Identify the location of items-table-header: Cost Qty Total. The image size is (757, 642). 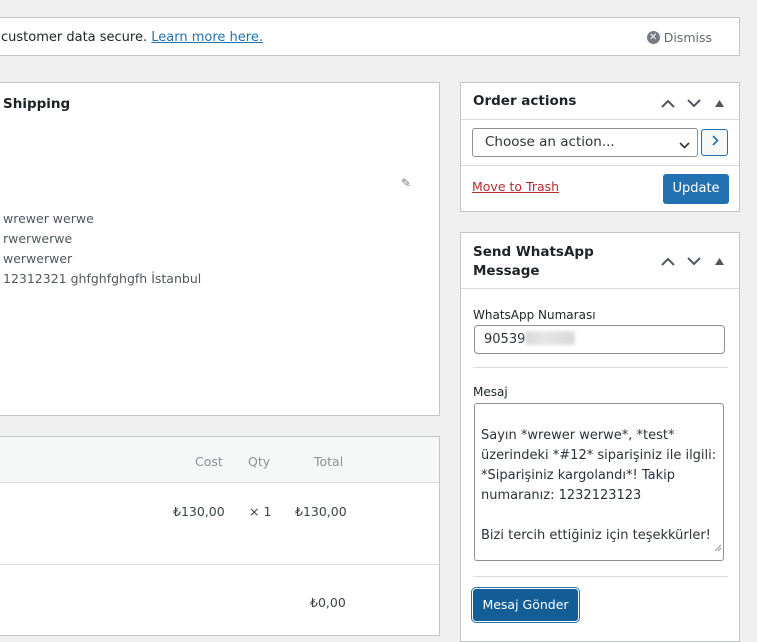
(219, 460).